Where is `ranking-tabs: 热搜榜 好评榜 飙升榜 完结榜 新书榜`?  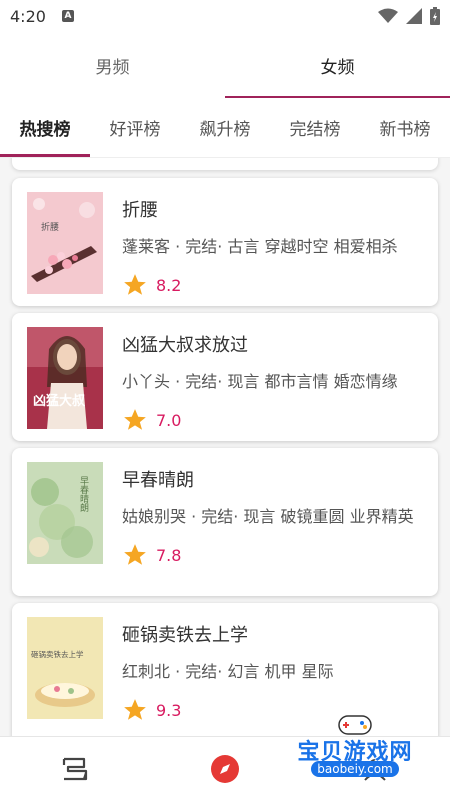
ranking-tabs: 热搜榜 好评榜 飙升榜 完结榜 新书榜 is located at coordinates (225, 128).